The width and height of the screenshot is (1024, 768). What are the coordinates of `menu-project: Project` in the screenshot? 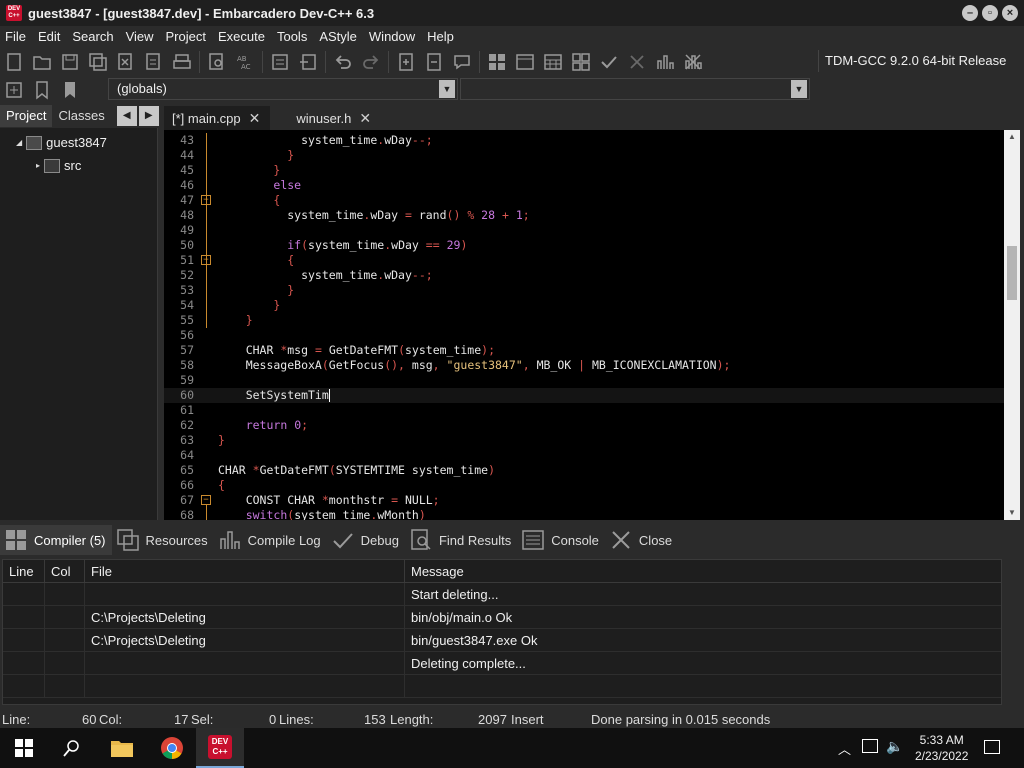 It's located at (186, 37).